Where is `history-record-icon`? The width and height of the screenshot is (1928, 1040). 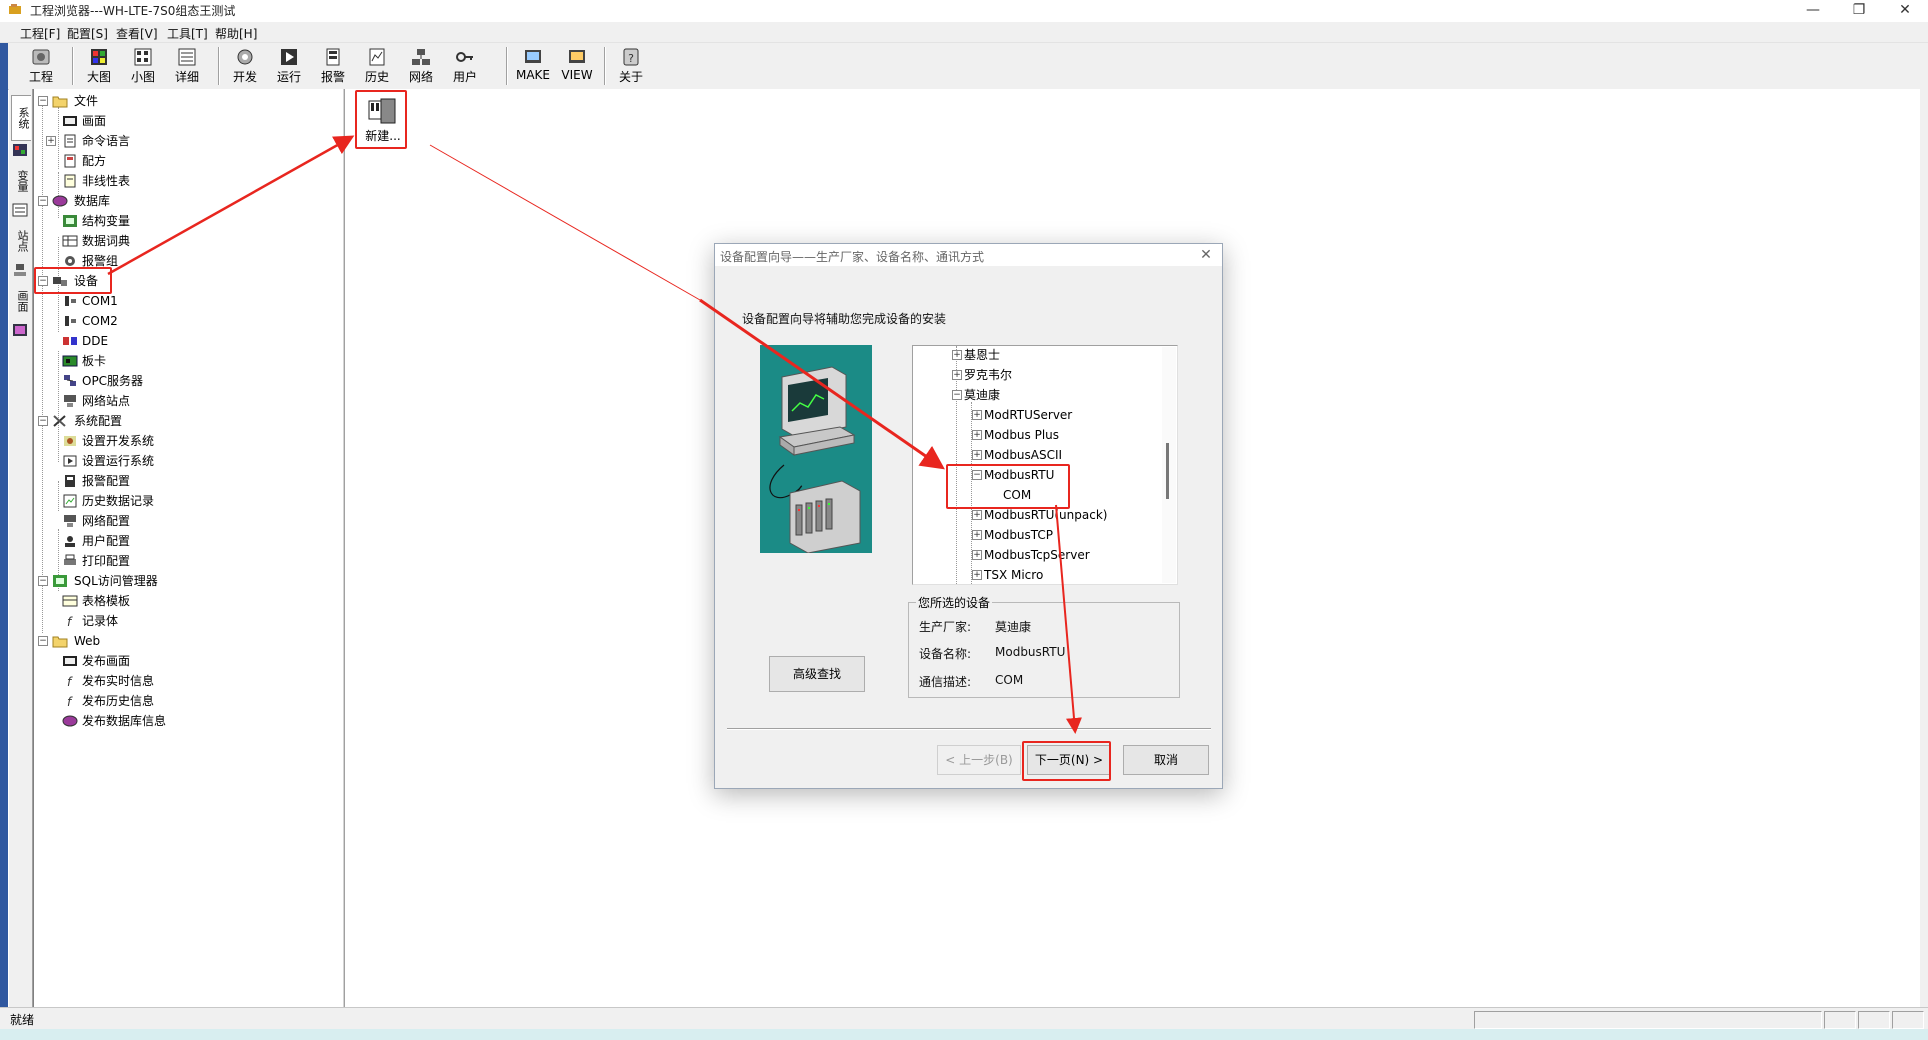
history-record-icon is located at coordinates (70, 501).